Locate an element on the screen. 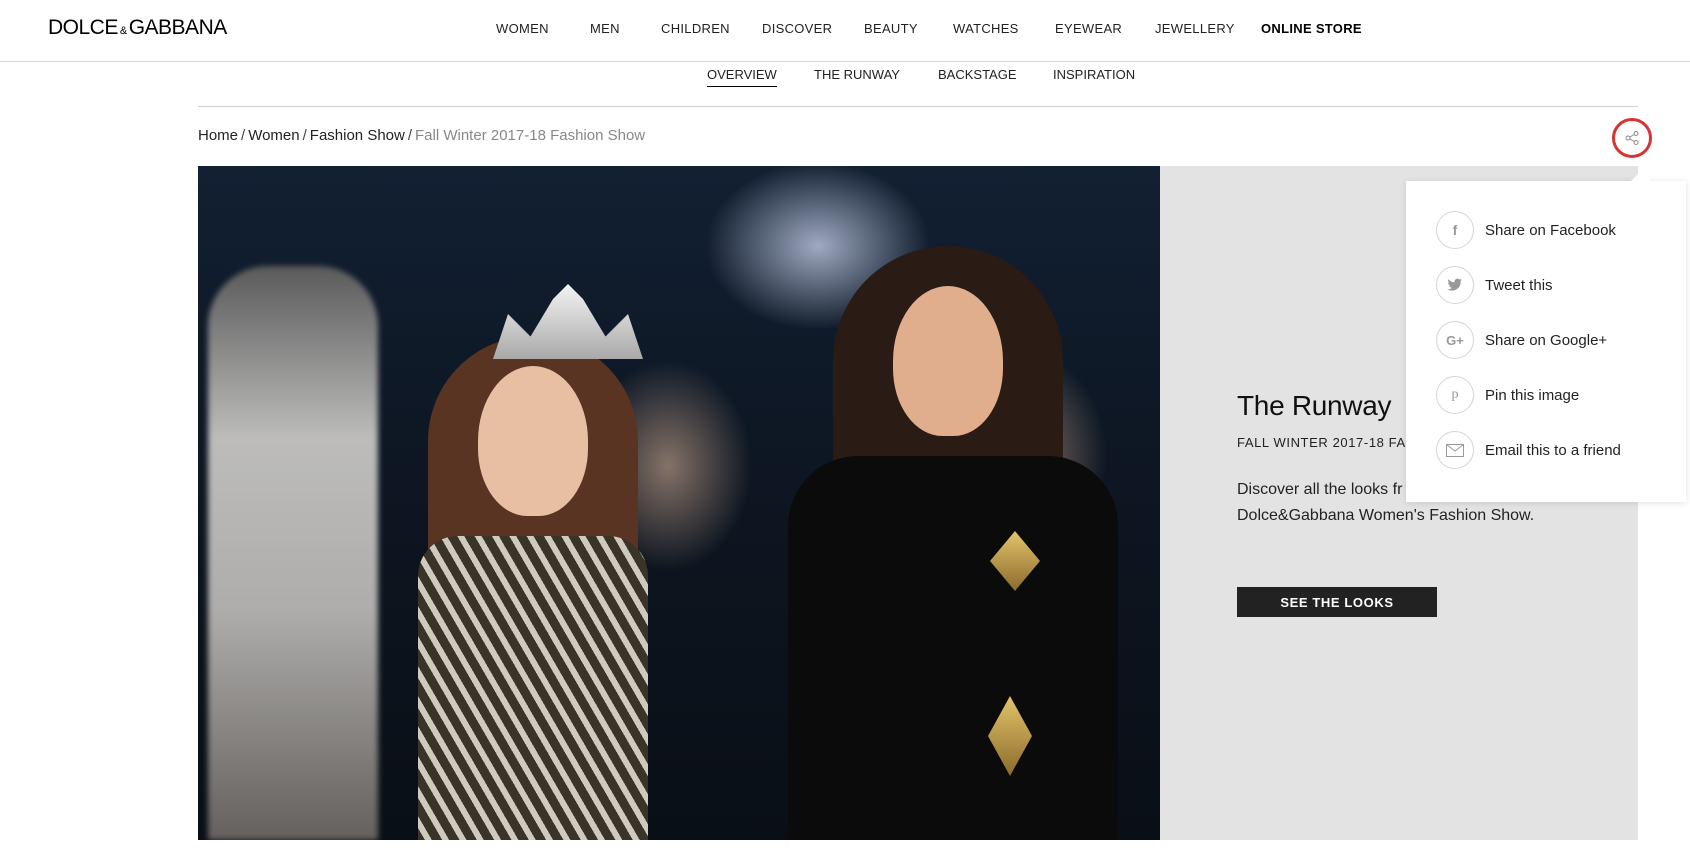  breadcrumb-current: Fall Winter 2017-18 Fashion Show is located at coordinates (530, 135).